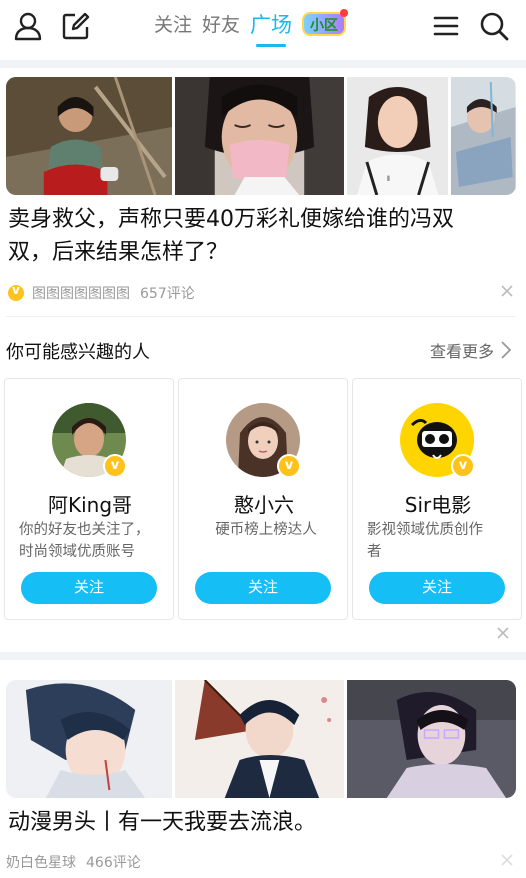  I want to click on post2-meta: 奶白色星球 466评论, so click(73, 862).